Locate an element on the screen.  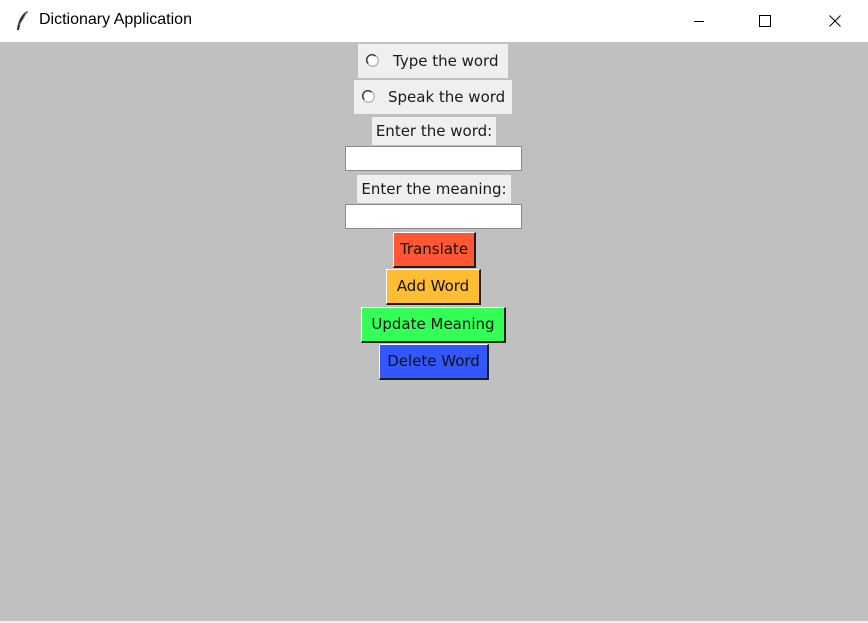
maximize-button is located at coordinates (765, 21).